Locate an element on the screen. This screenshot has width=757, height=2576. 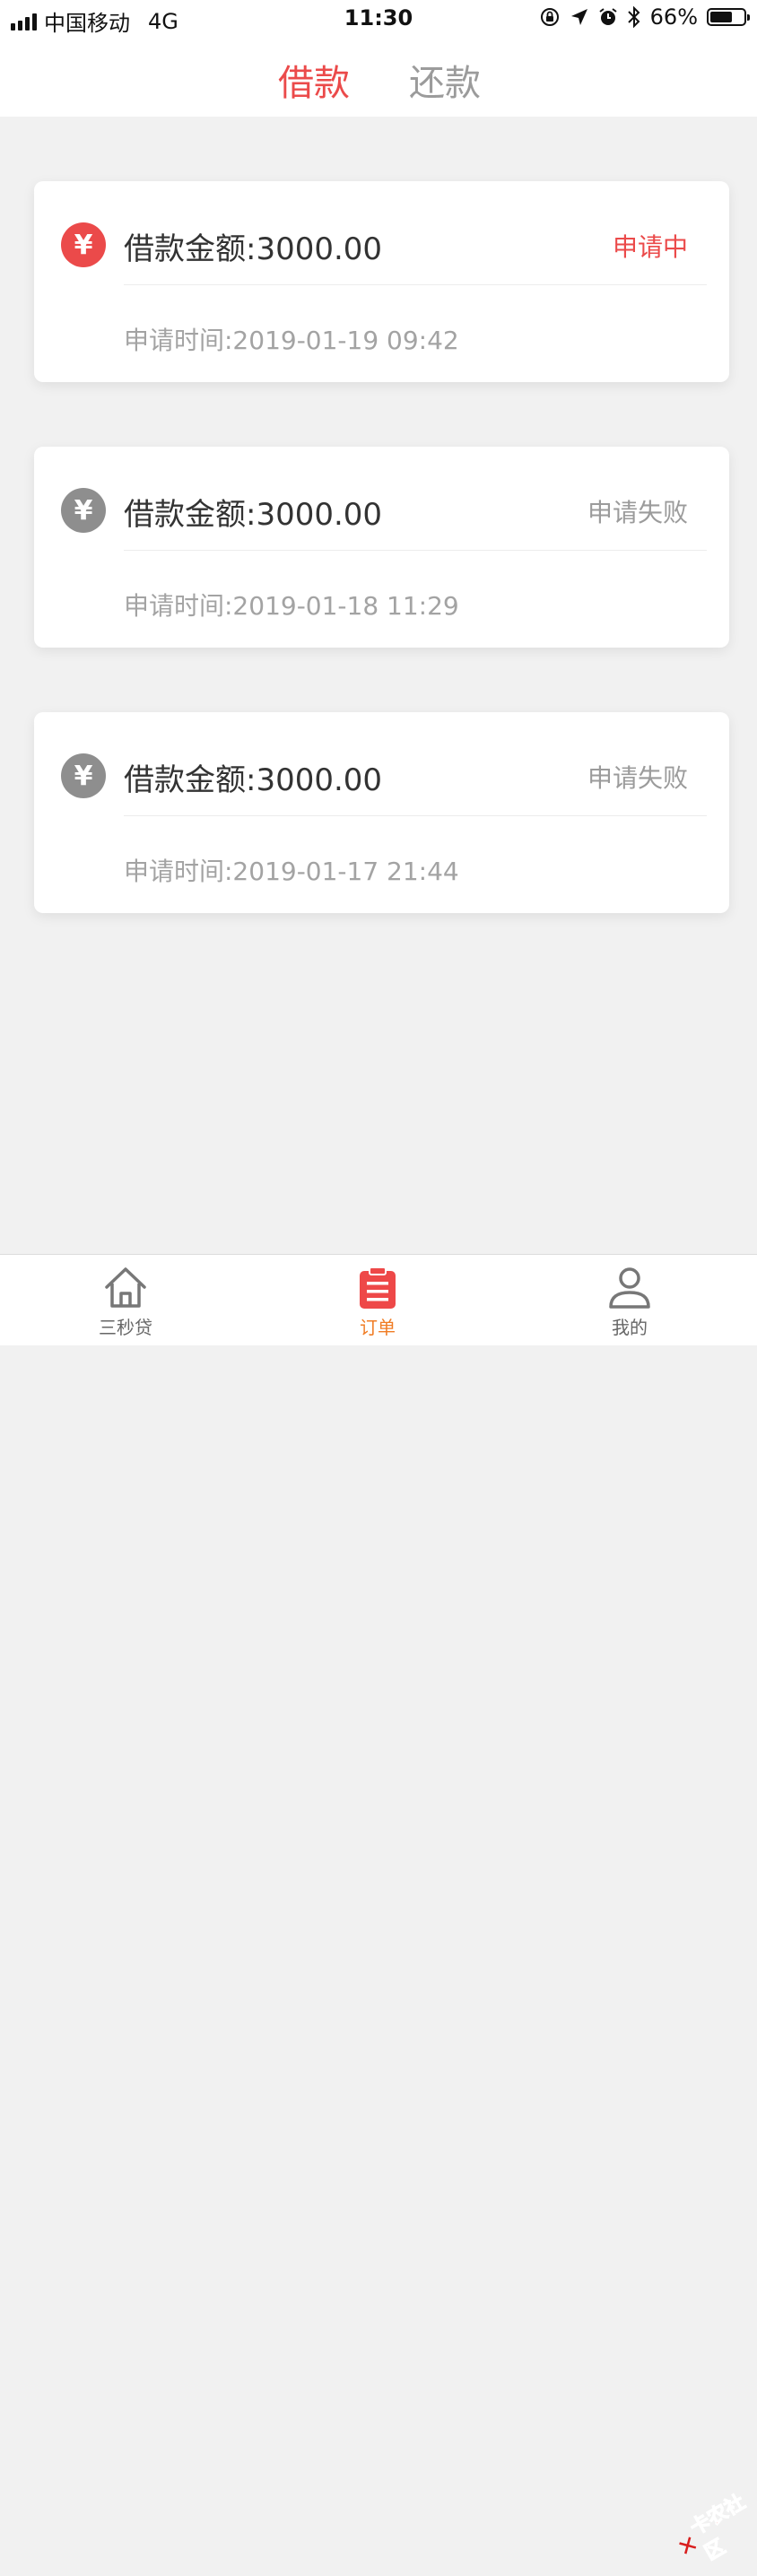
order-status: 申请中 is located at coordinates (650, 247).